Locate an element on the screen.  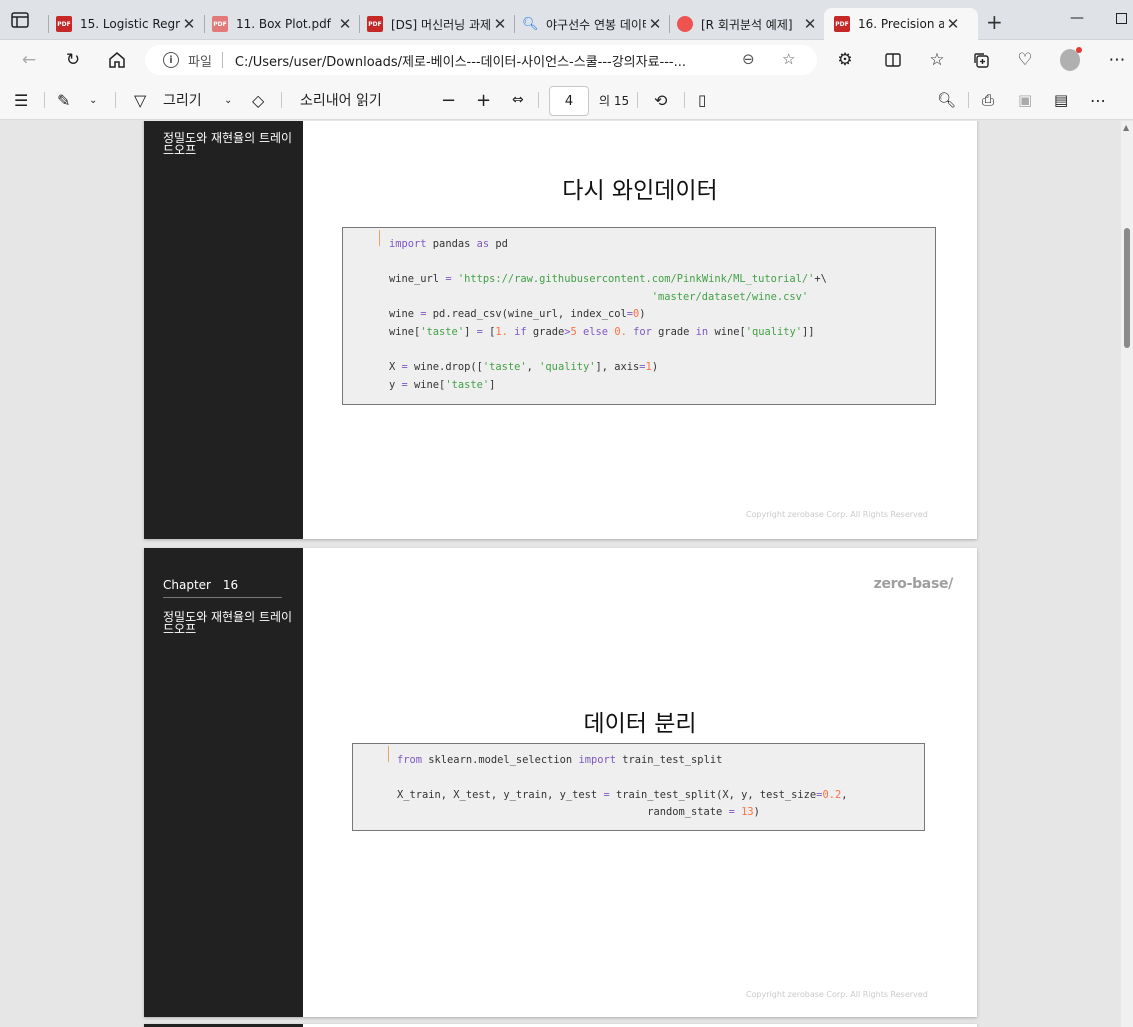
tab-label: 11. Box Plot.pdf is located at coordinates (283, 24).